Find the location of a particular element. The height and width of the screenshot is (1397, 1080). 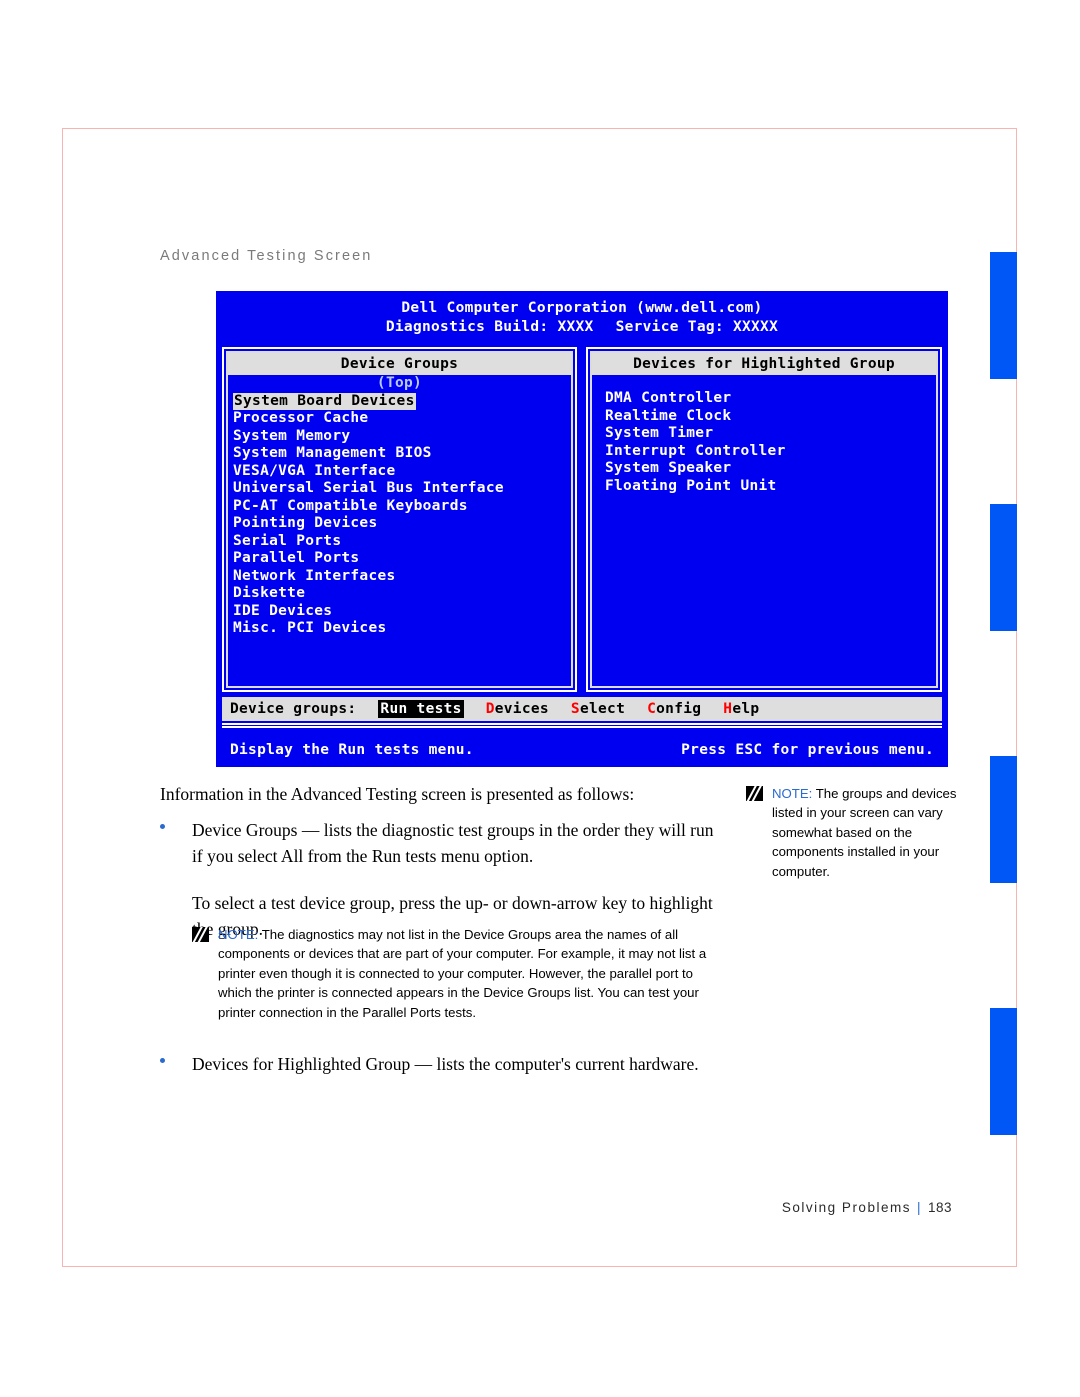

status-hint-left: Display the Run tests menu. is located at coordinates (352, 750).